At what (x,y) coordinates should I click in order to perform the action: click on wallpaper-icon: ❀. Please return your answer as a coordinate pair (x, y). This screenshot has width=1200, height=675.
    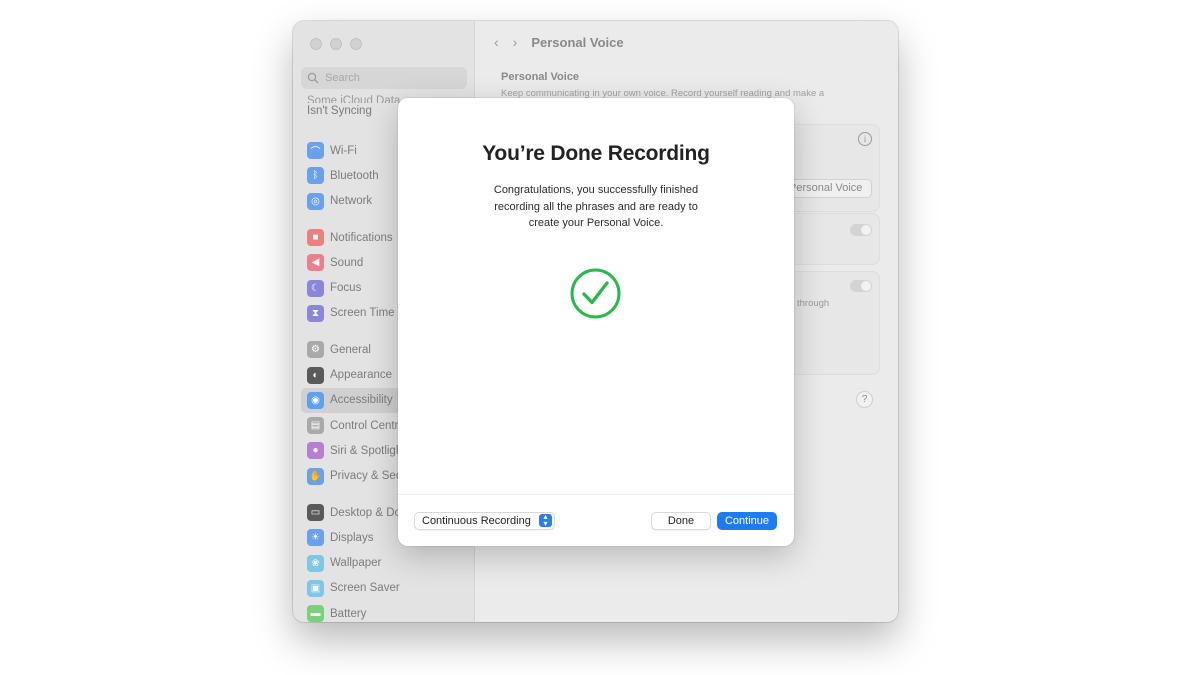
    Looking at the image, I should click on (315, 563).